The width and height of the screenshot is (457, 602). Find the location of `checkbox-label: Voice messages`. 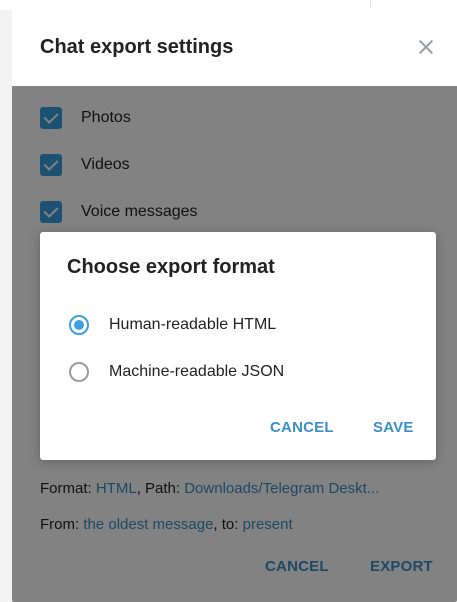

checkbox-label: Voice messages is located at coordinates (139, 211).